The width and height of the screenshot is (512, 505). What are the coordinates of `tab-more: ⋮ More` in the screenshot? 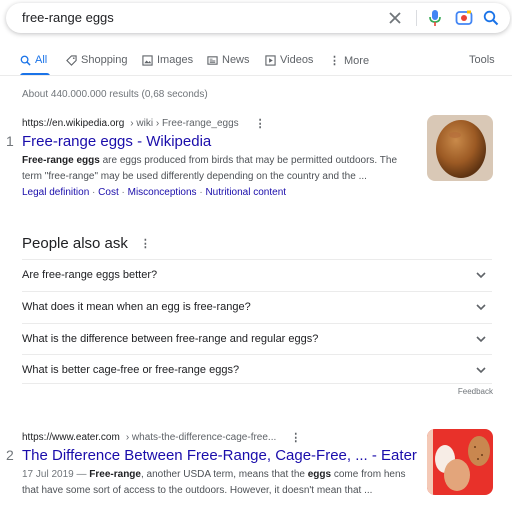 It's located at (349, 61).